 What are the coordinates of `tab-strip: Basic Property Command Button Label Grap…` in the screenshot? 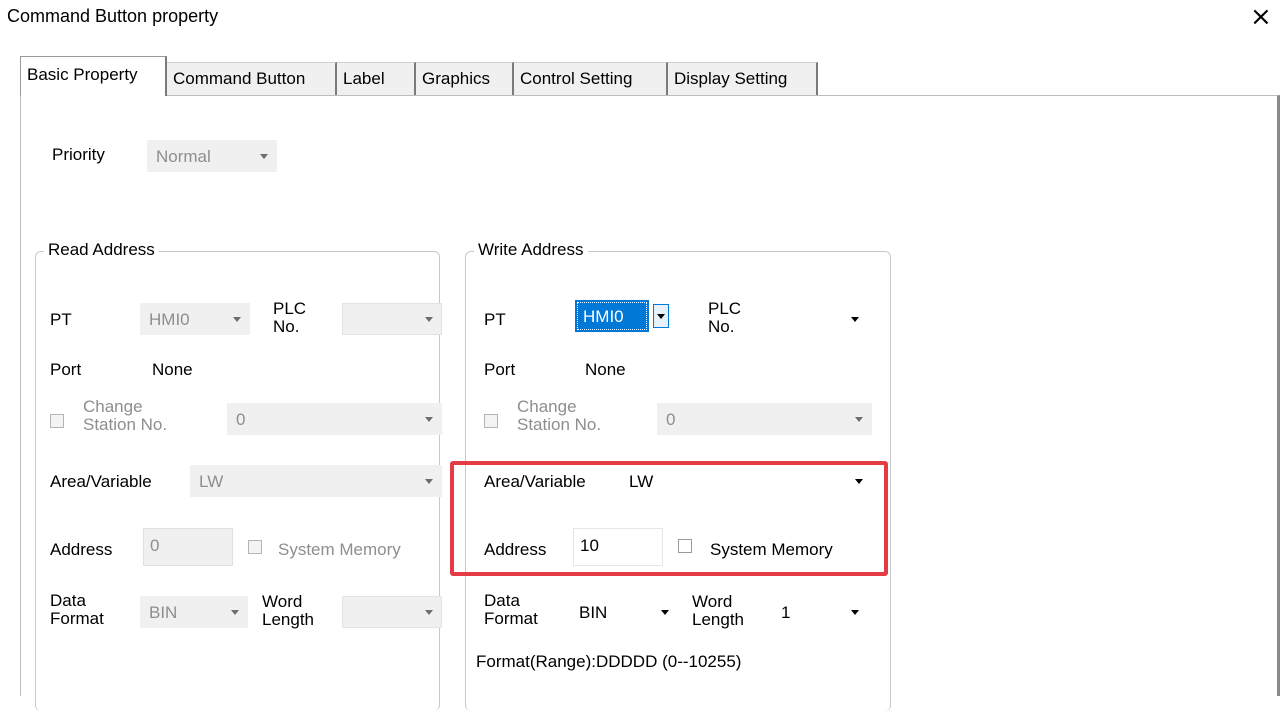 It's located at (650, 76).